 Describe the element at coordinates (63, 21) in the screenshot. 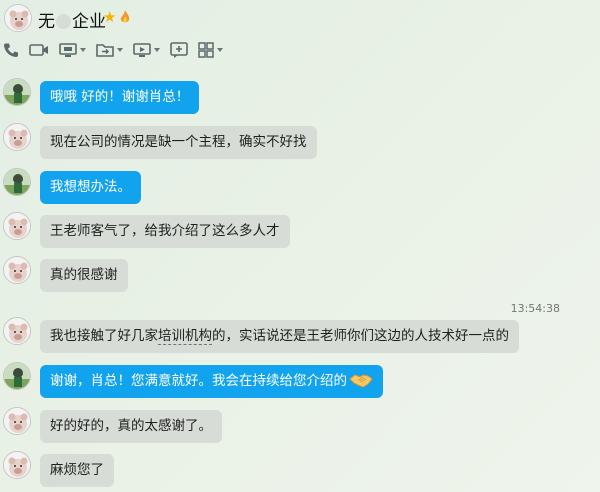

I see `blurred-character` at that location.